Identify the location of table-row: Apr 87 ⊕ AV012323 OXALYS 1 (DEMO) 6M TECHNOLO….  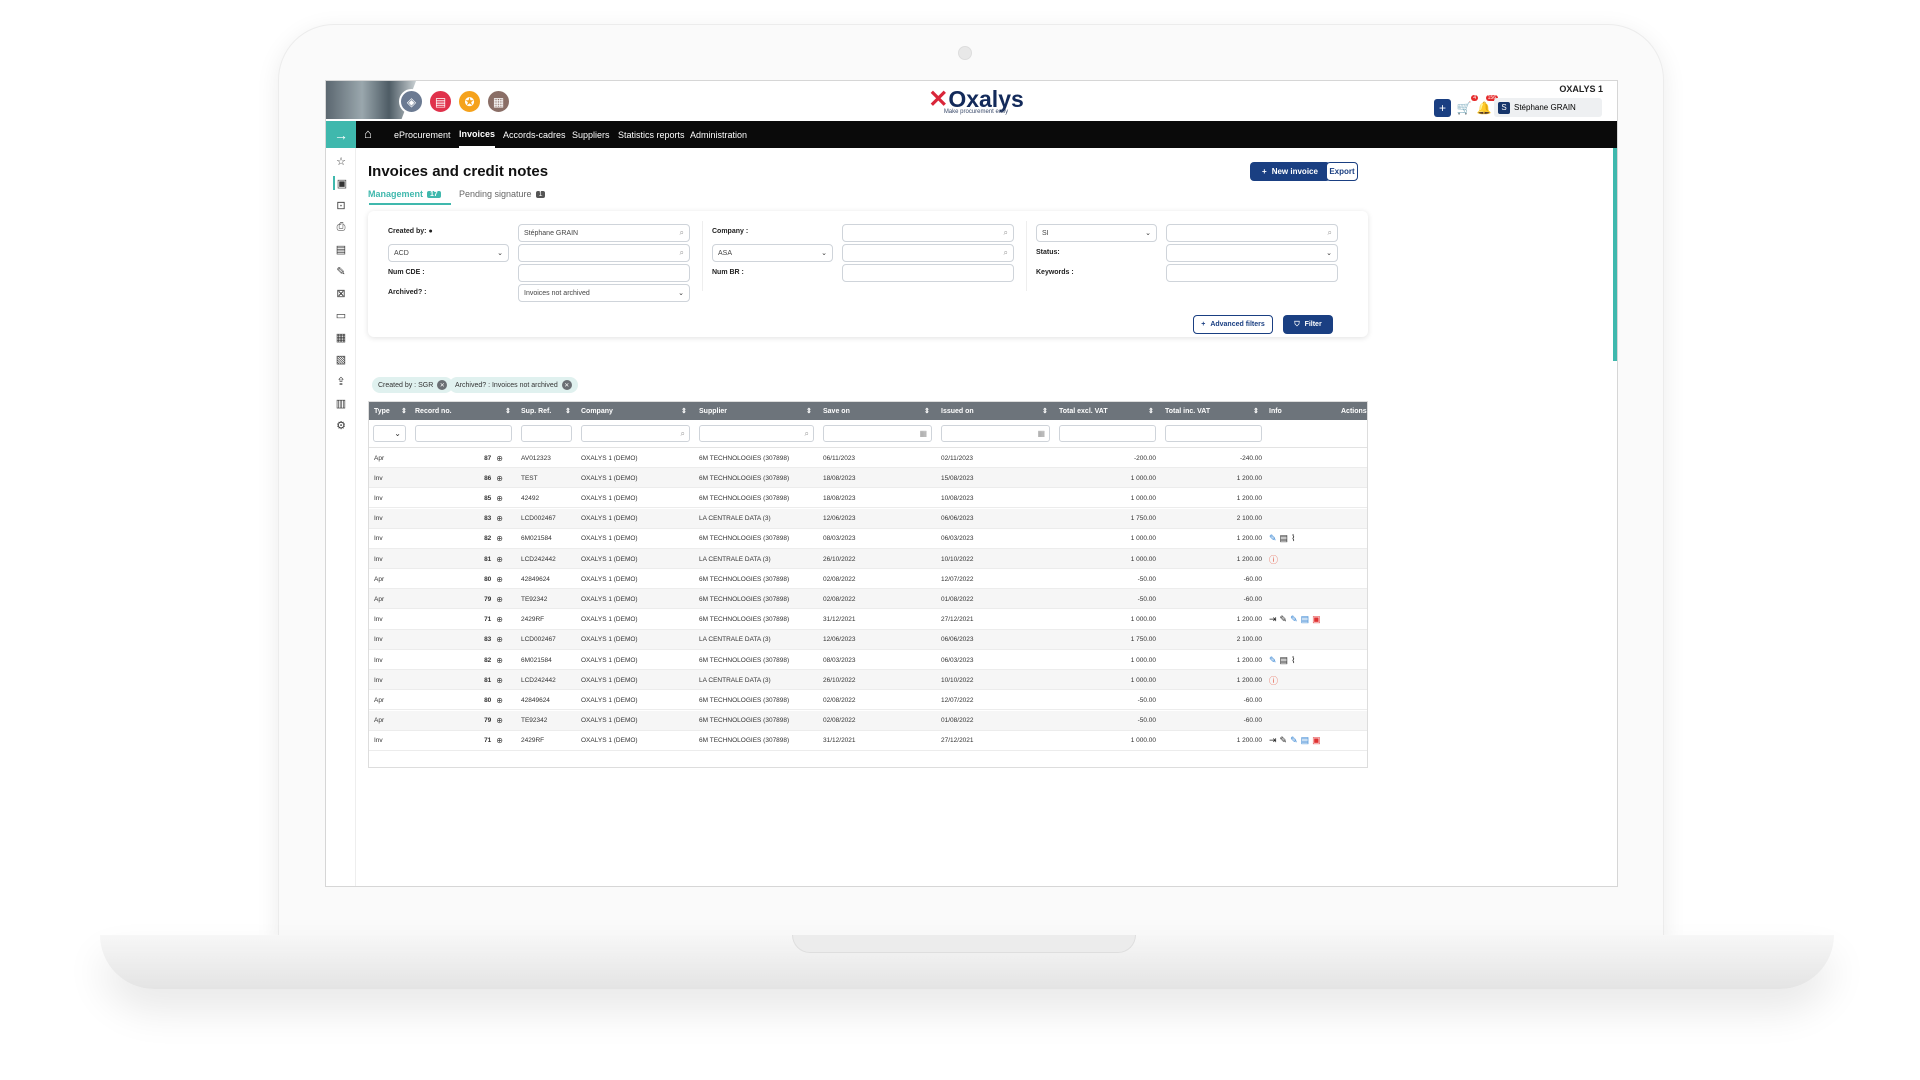
(868, 458).